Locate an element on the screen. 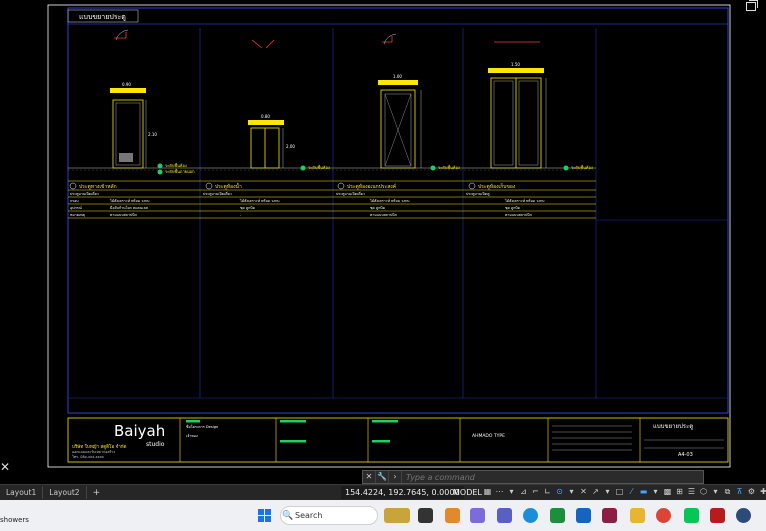  annotation-scale-icon: ⊼ is located at coordinates (739, 492).